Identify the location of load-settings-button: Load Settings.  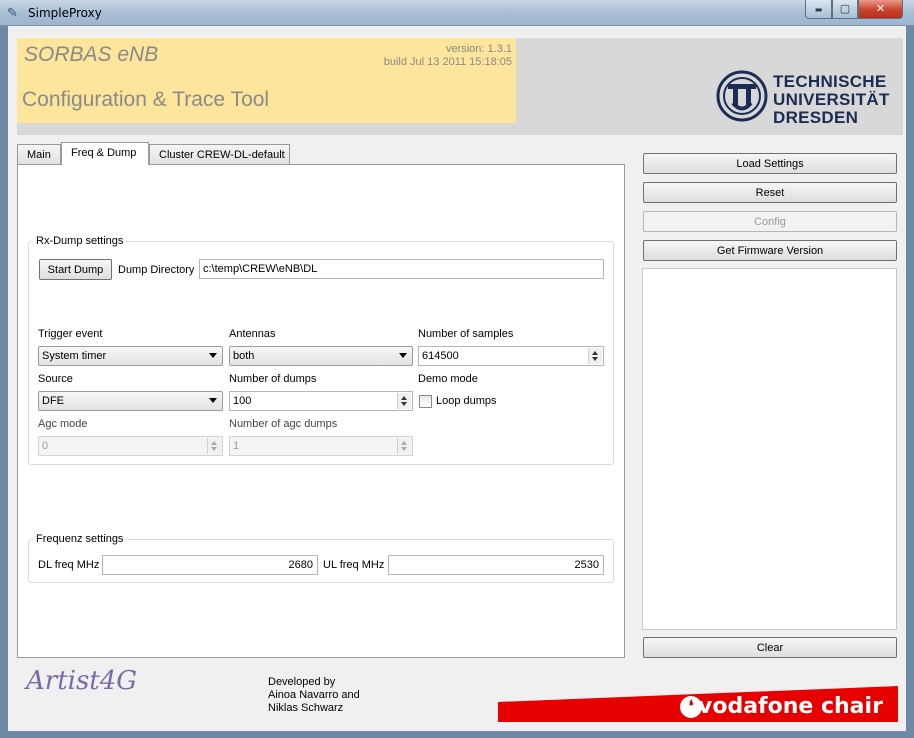
(770, 163).